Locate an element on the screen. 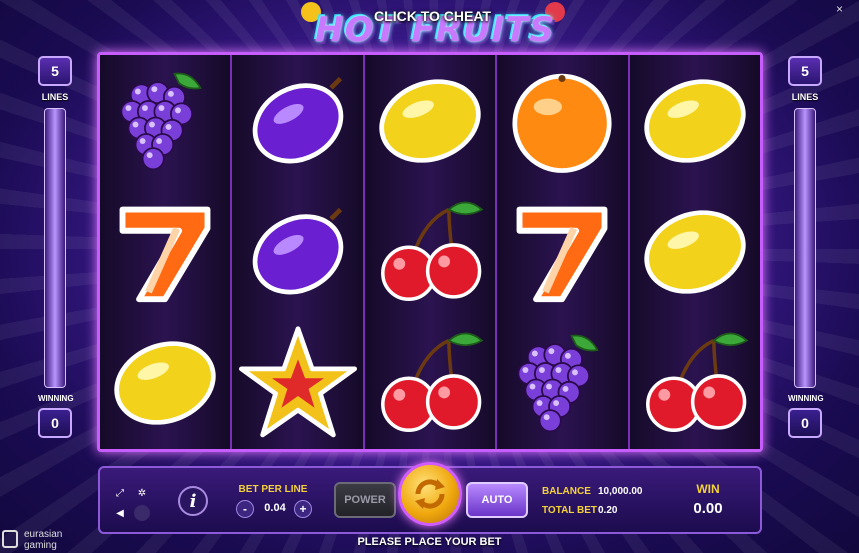 This screenshot has height=553, width=859. brand-line1: eurasian is located at coordinates (43, 534).